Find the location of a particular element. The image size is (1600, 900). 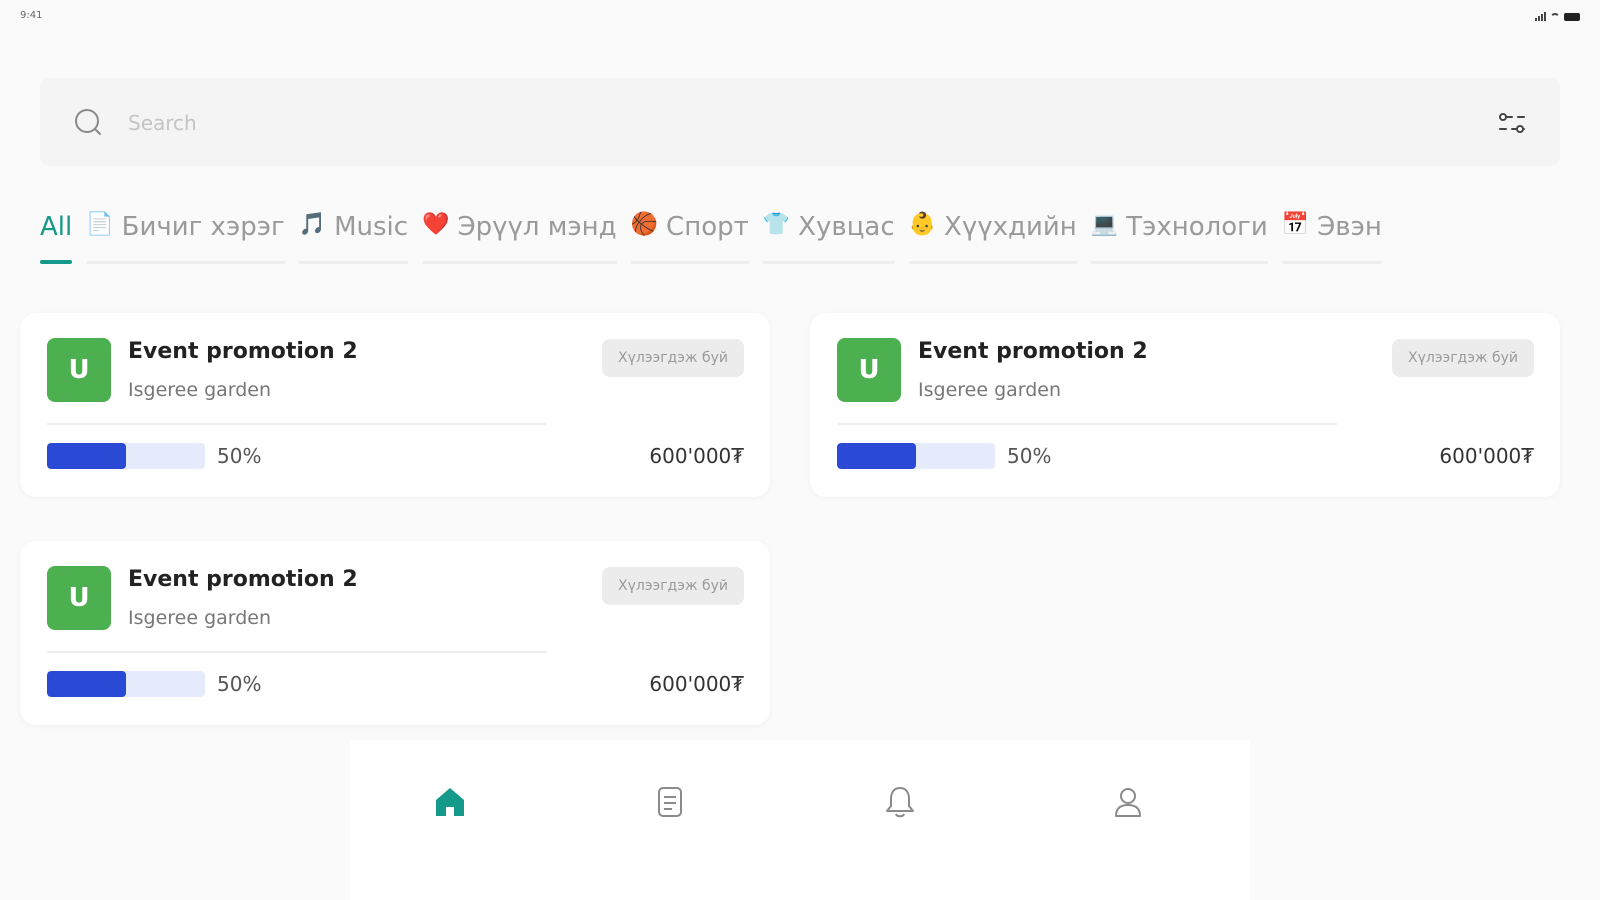

nav-documents is located at coordinates (670, 802).